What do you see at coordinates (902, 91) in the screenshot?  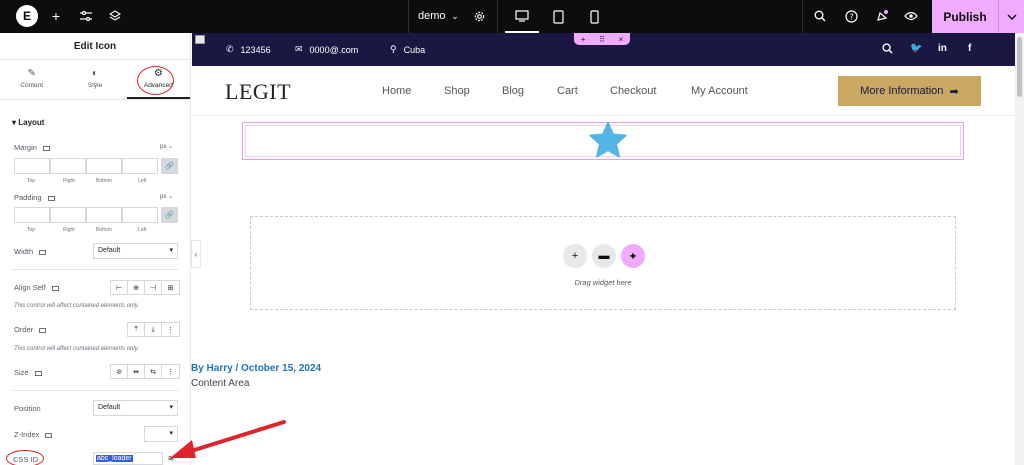 I see `cta-label: More Information` at bounding box center [902, 91].